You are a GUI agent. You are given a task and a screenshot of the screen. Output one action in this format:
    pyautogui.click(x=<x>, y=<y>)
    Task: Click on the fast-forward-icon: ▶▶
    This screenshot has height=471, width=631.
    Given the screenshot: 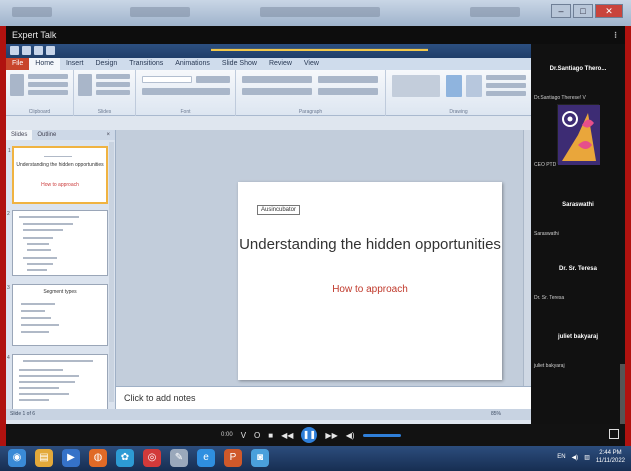 What is the action you would take?
    pyautogui.click(x=331, y=435)
    